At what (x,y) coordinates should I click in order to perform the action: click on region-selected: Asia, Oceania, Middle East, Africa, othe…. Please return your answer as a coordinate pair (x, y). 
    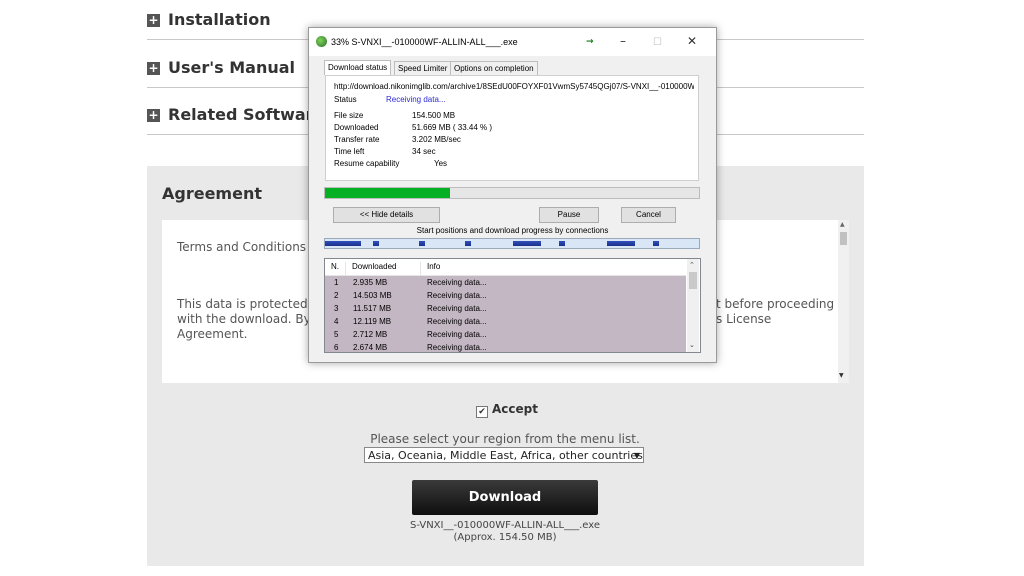
    Looking at the image, I should click on (505, 455).